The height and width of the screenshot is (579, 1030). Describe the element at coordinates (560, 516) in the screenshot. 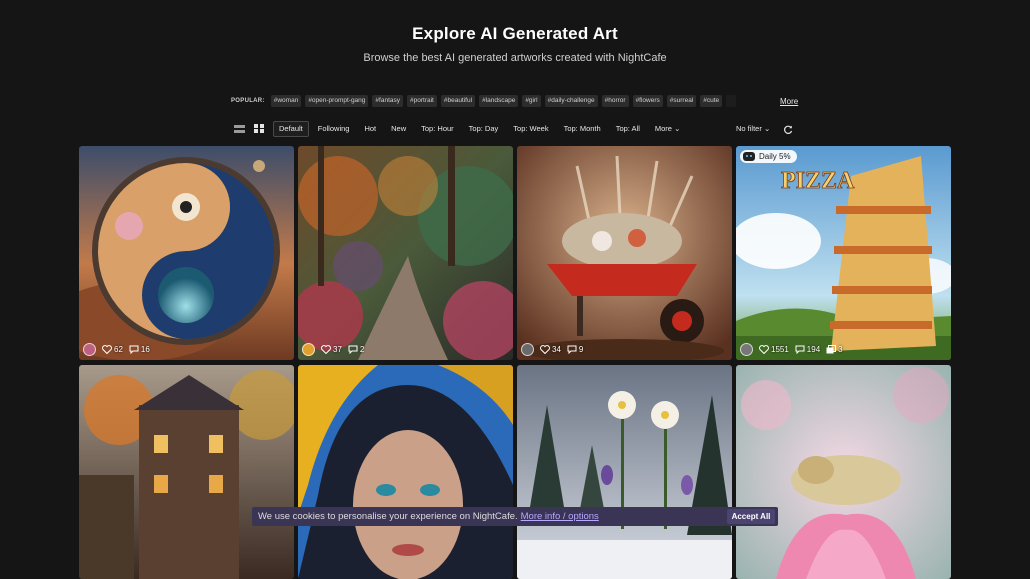

I see `cookie-more-info-link: More info / options` at that location.